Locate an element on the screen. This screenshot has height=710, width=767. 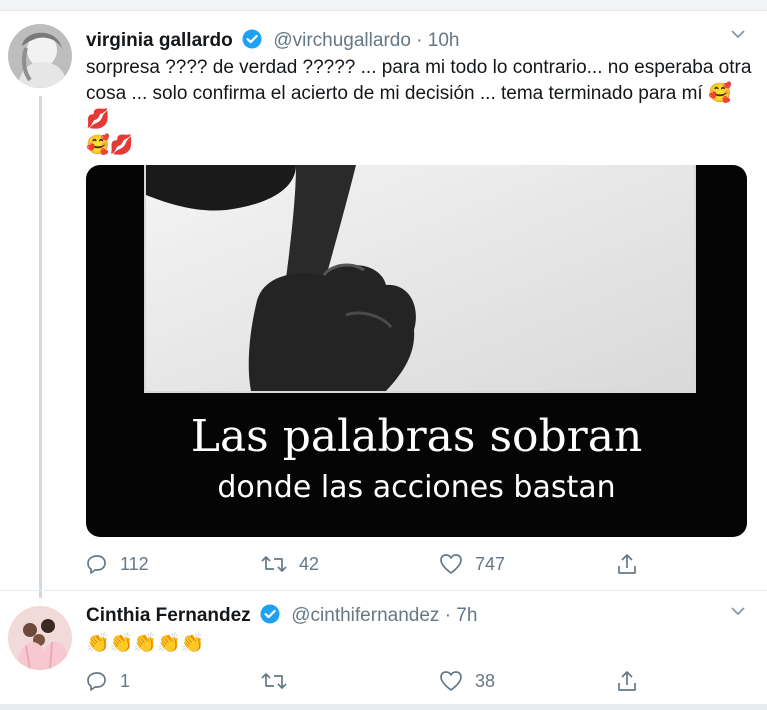
user-handle: @cinthifernandez is located at coordinates (365, 615).